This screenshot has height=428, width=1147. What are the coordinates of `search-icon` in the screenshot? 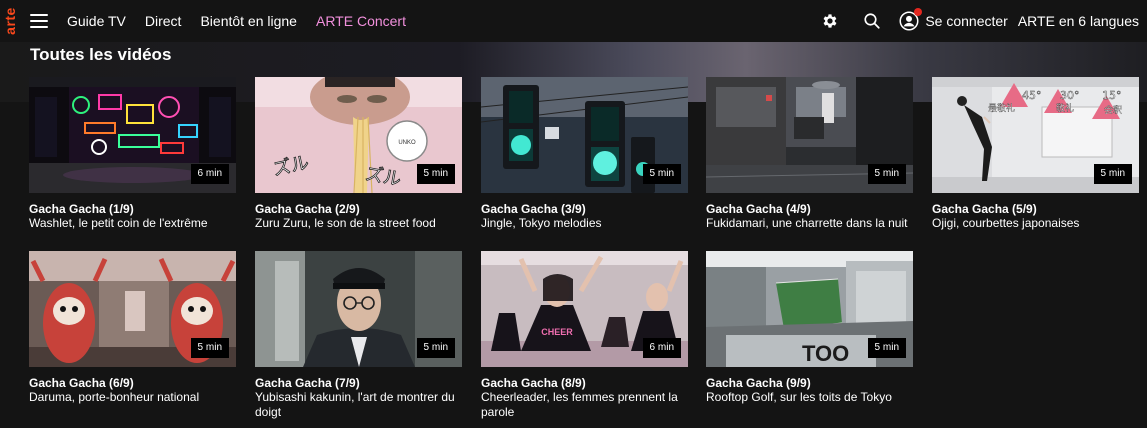 It's located at (872, 21).